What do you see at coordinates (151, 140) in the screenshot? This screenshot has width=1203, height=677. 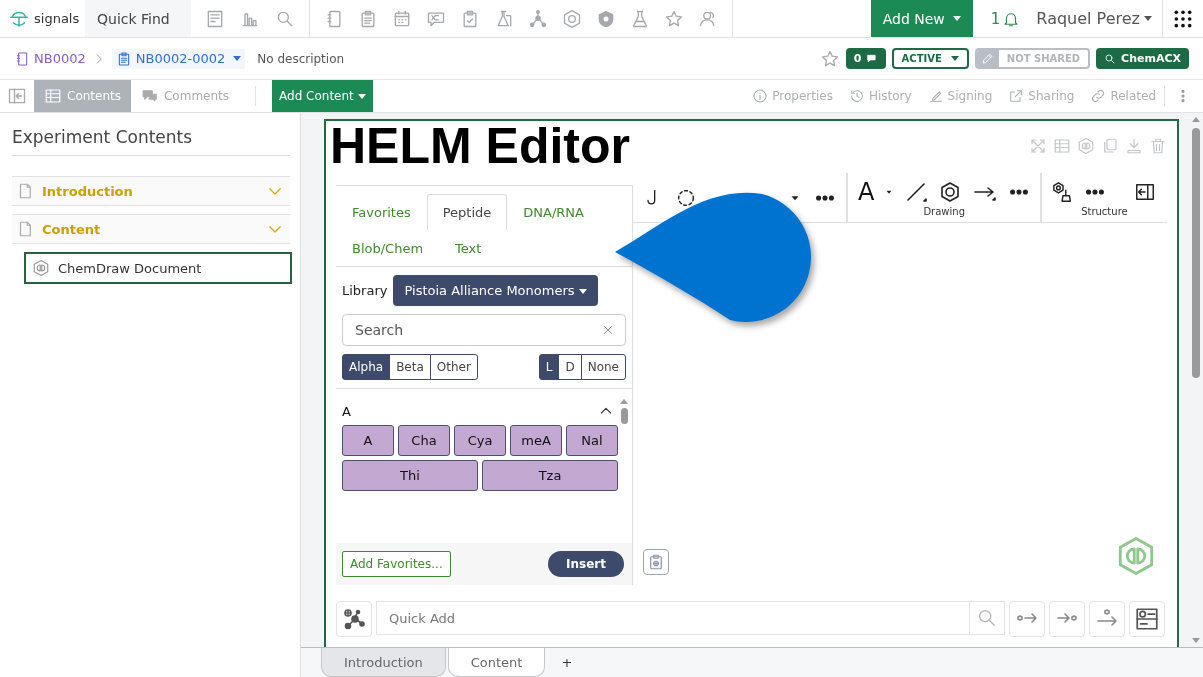 I see `sidebar-title: Experiment Contents` at bounding box center [151, 140].